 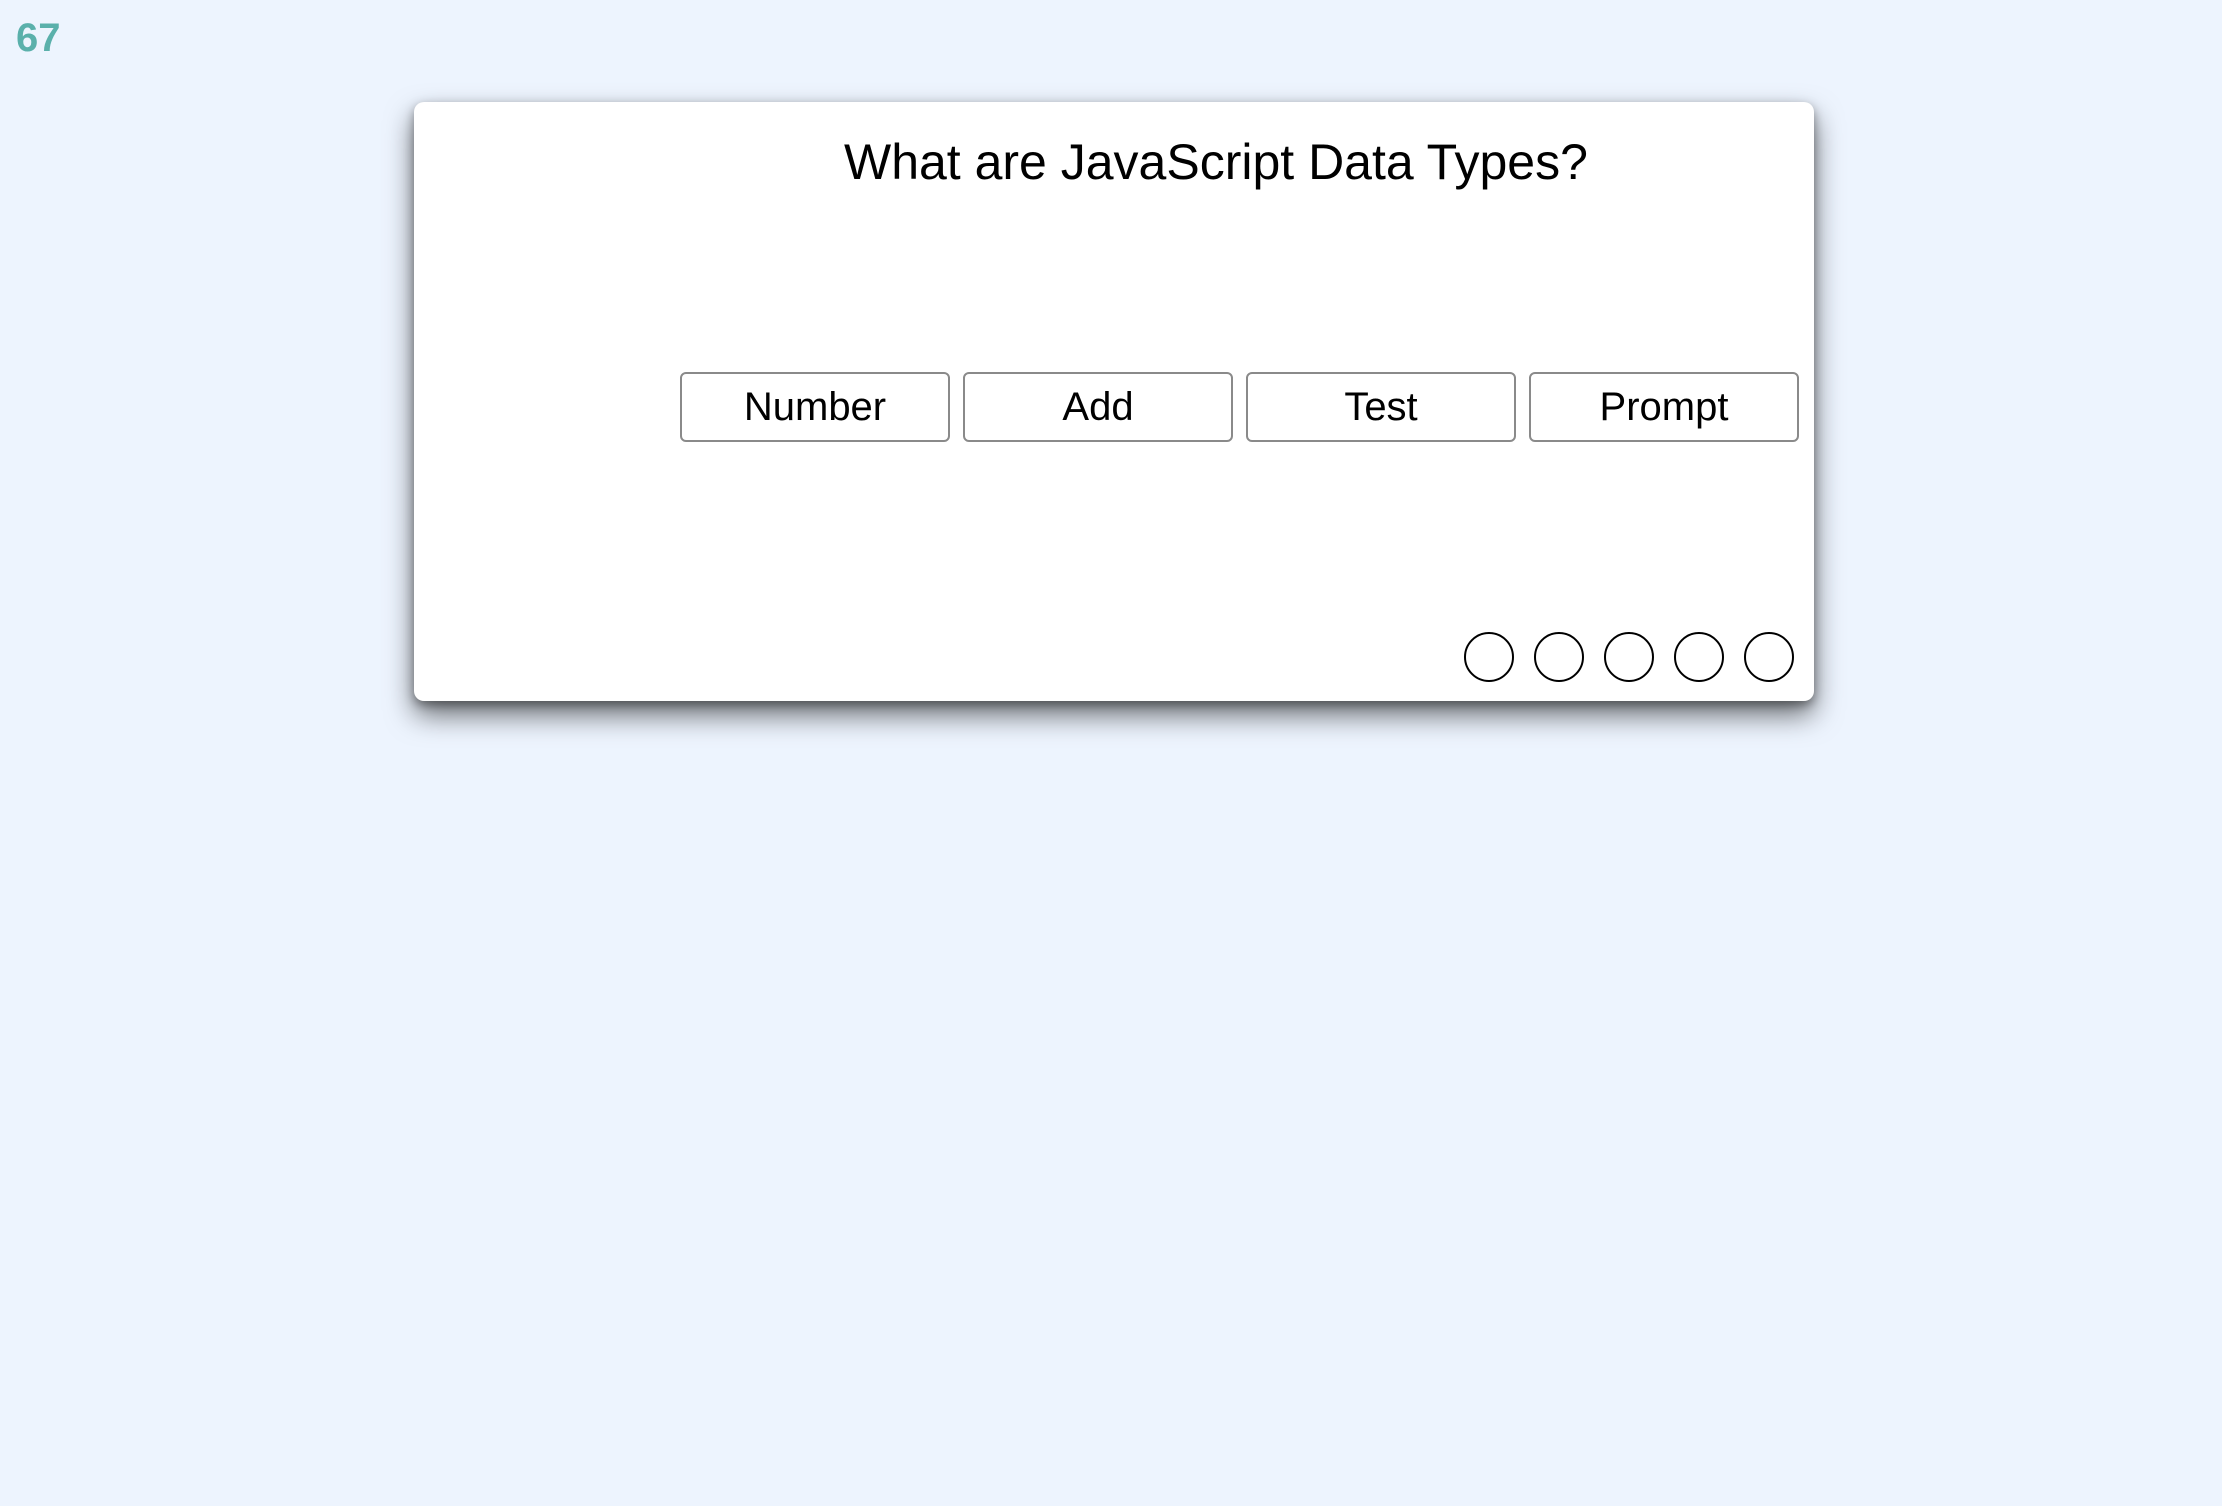 What do you see at coordinates (1239, 407) in the screenshot?
I see `answer-options: Number Add Test Prompt` at bounding box center [1239, 407].